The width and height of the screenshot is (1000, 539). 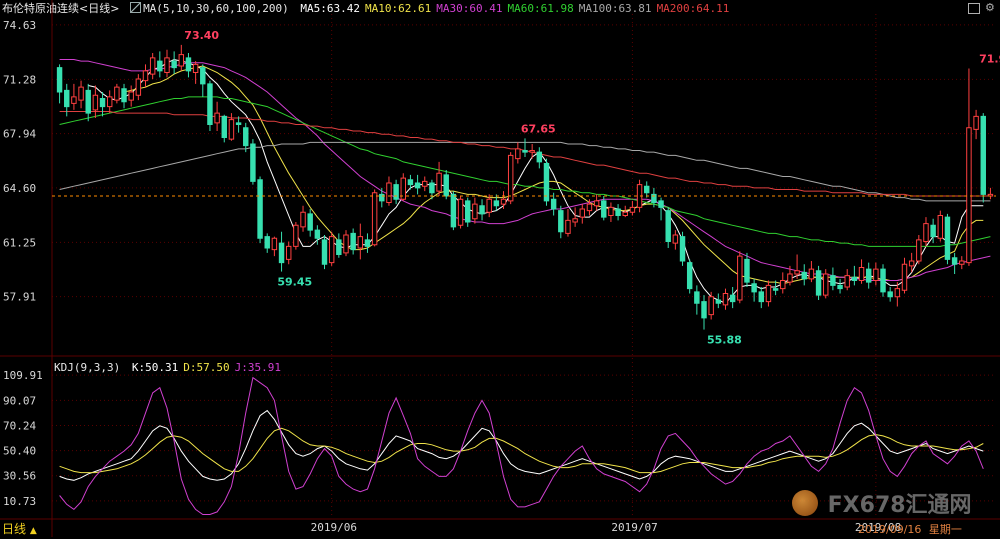 What do you see at coordinates (521, 445) in the screenshot?
I see `kdj-line-k` at bounding box center [521, 445].